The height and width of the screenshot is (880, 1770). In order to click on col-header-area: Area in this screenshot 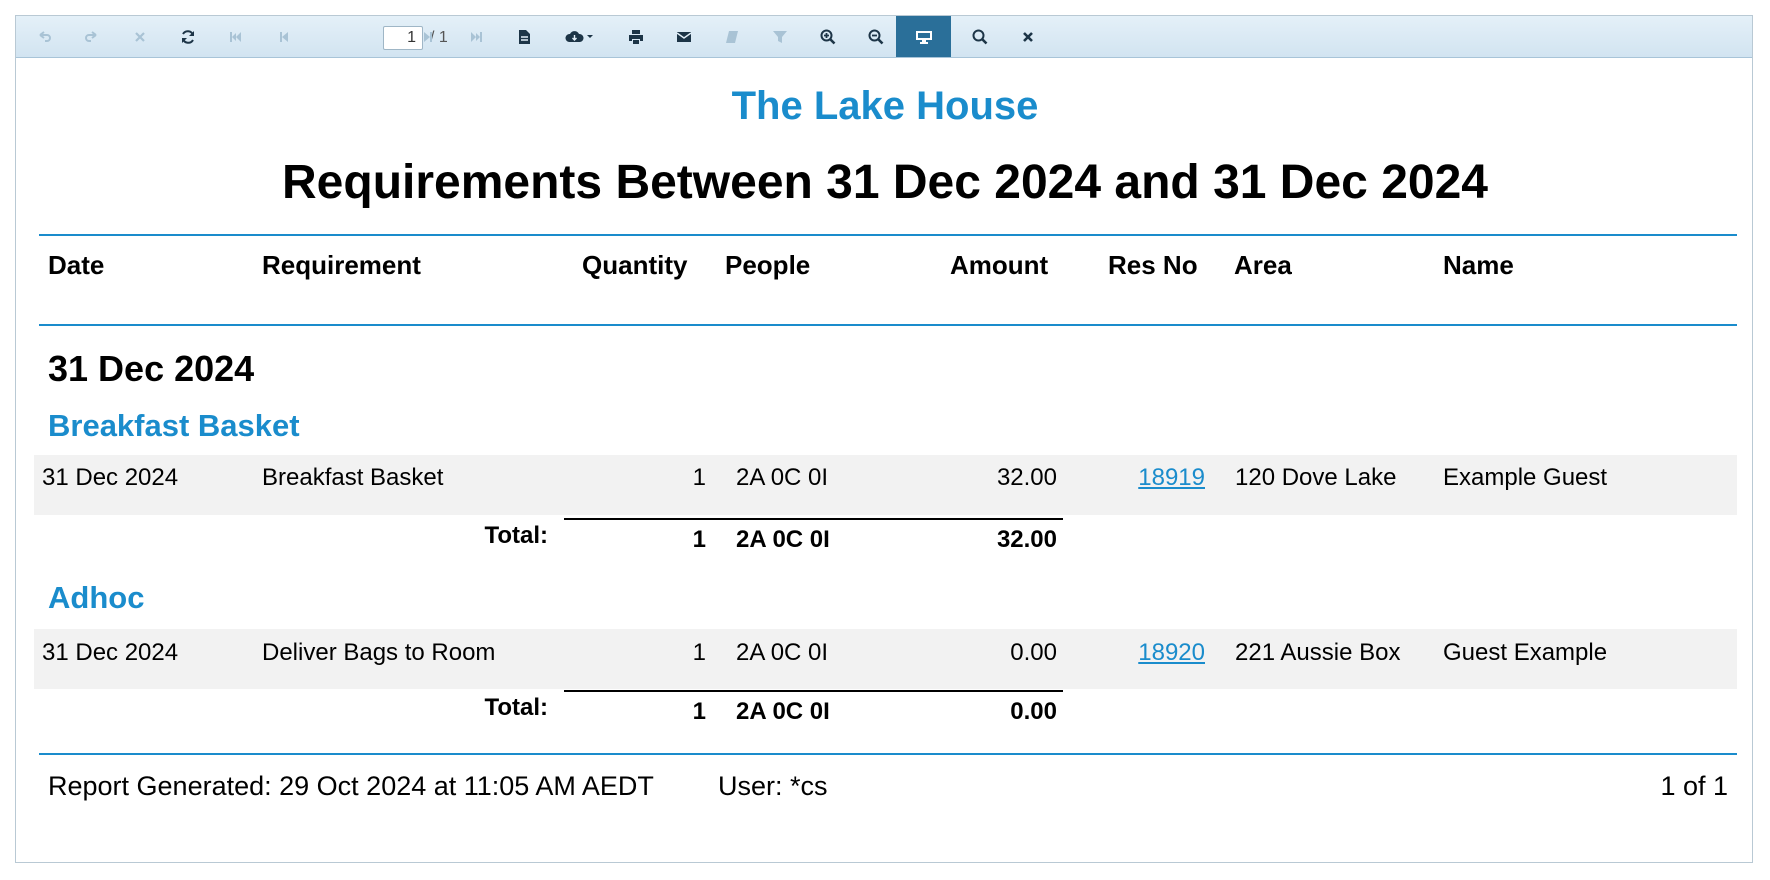, I will do `click(1263, 265)`.